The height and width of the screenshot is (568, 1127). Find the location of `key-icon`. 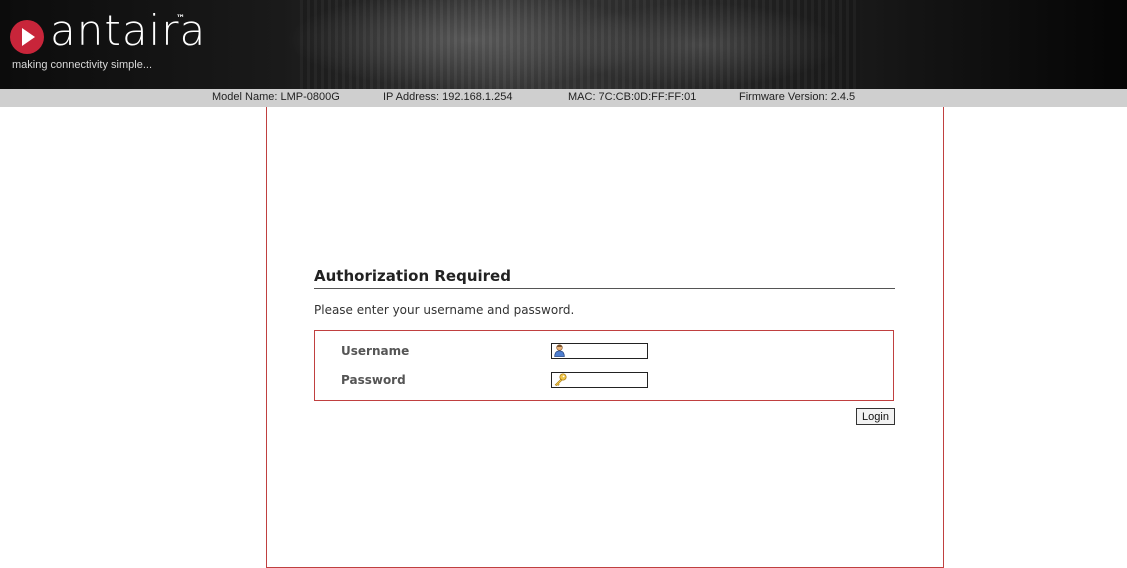

key-icon is located at coordinates (560, 379).